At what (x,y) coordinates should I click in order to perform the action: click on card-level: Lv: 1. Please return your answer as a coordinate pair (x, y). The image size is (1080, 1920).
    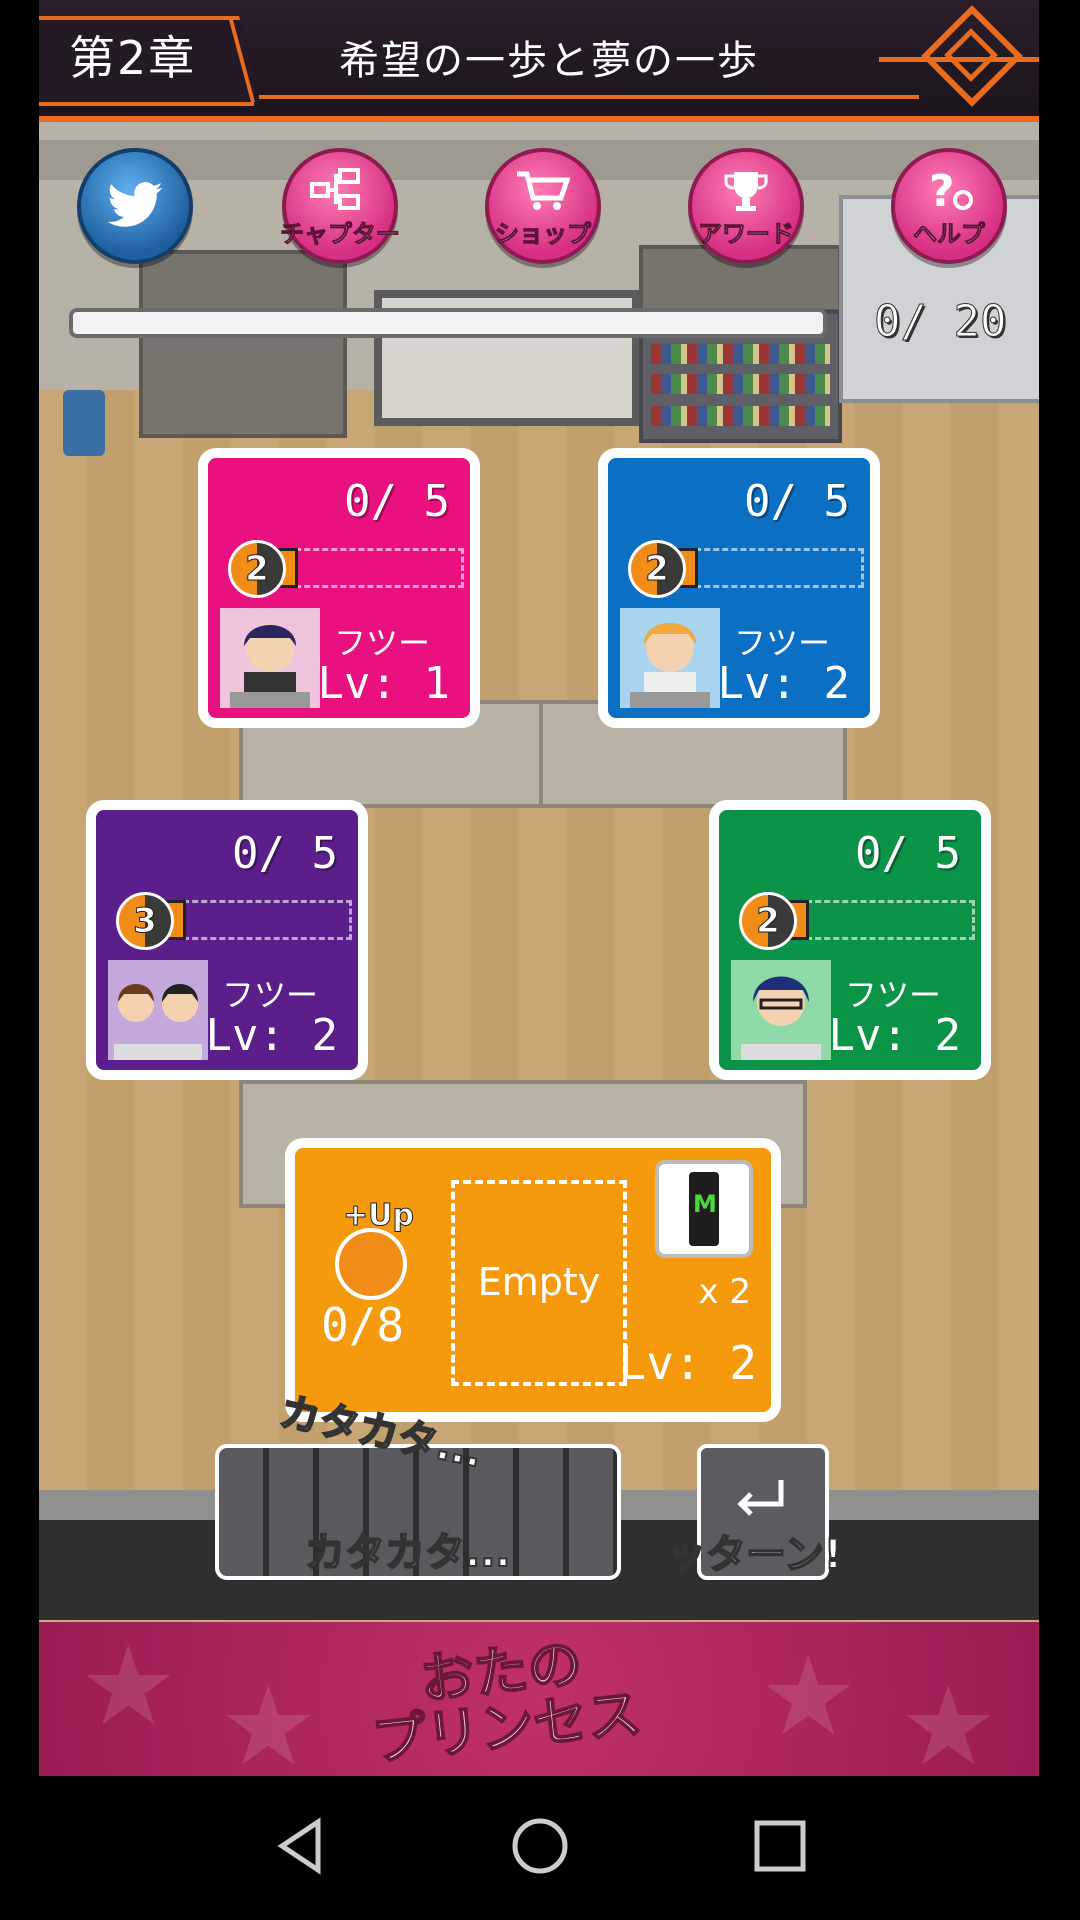
    Looking at the image, I should click on (383, 683).